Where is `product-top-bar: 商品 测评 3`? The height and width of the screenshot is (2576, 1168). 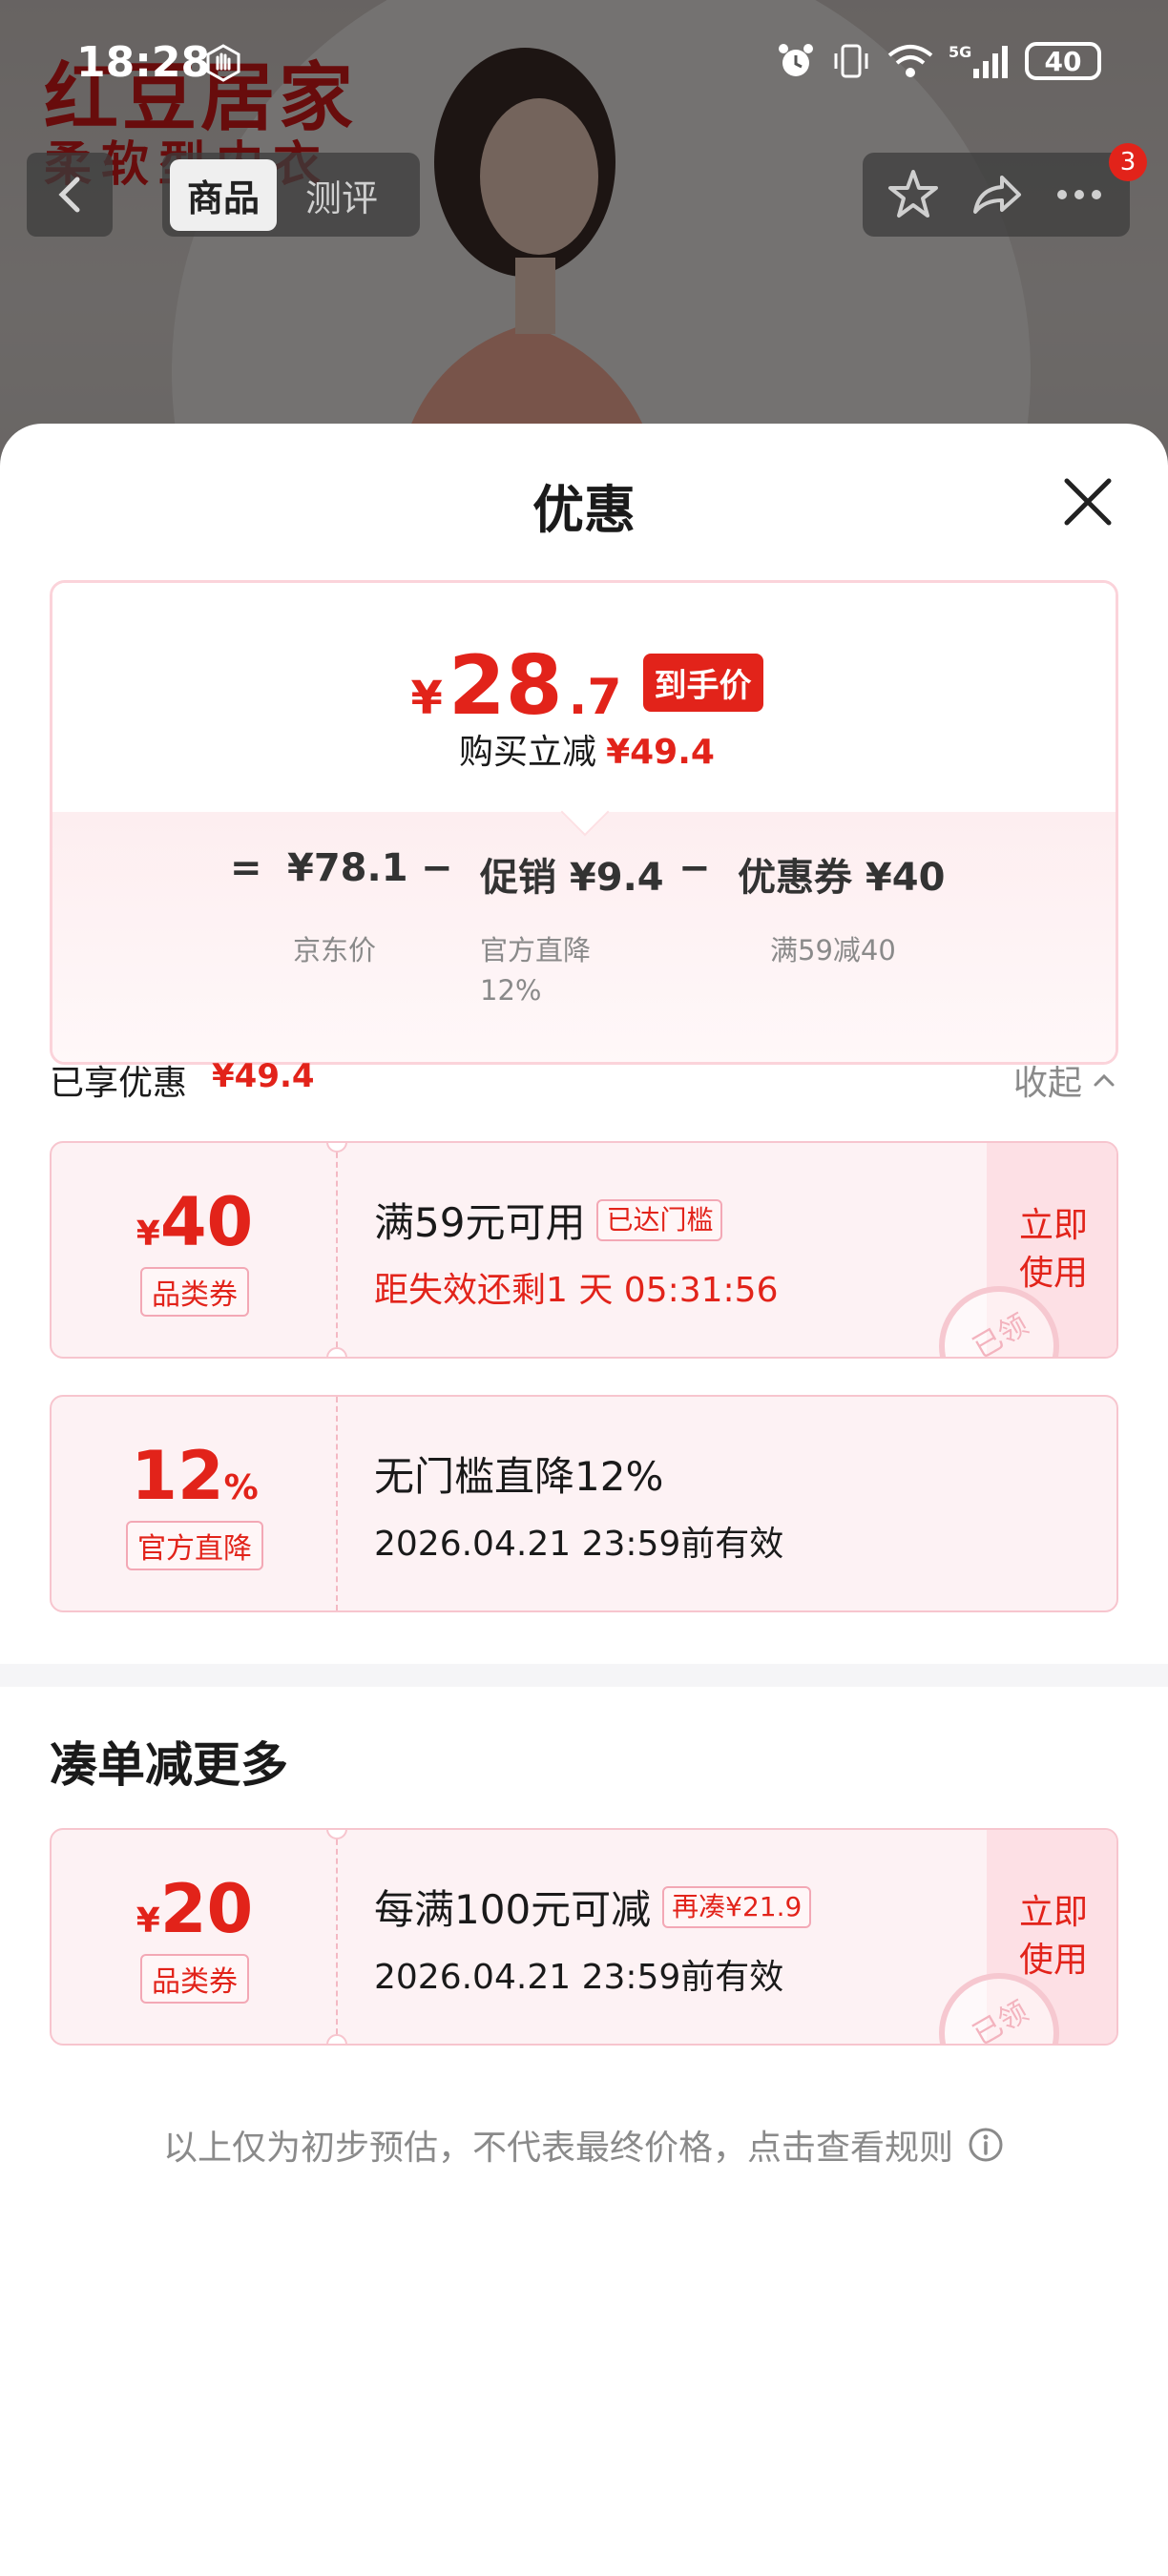 product-top-bar: 商品 测评 3 is located at coordinates (584, 191).